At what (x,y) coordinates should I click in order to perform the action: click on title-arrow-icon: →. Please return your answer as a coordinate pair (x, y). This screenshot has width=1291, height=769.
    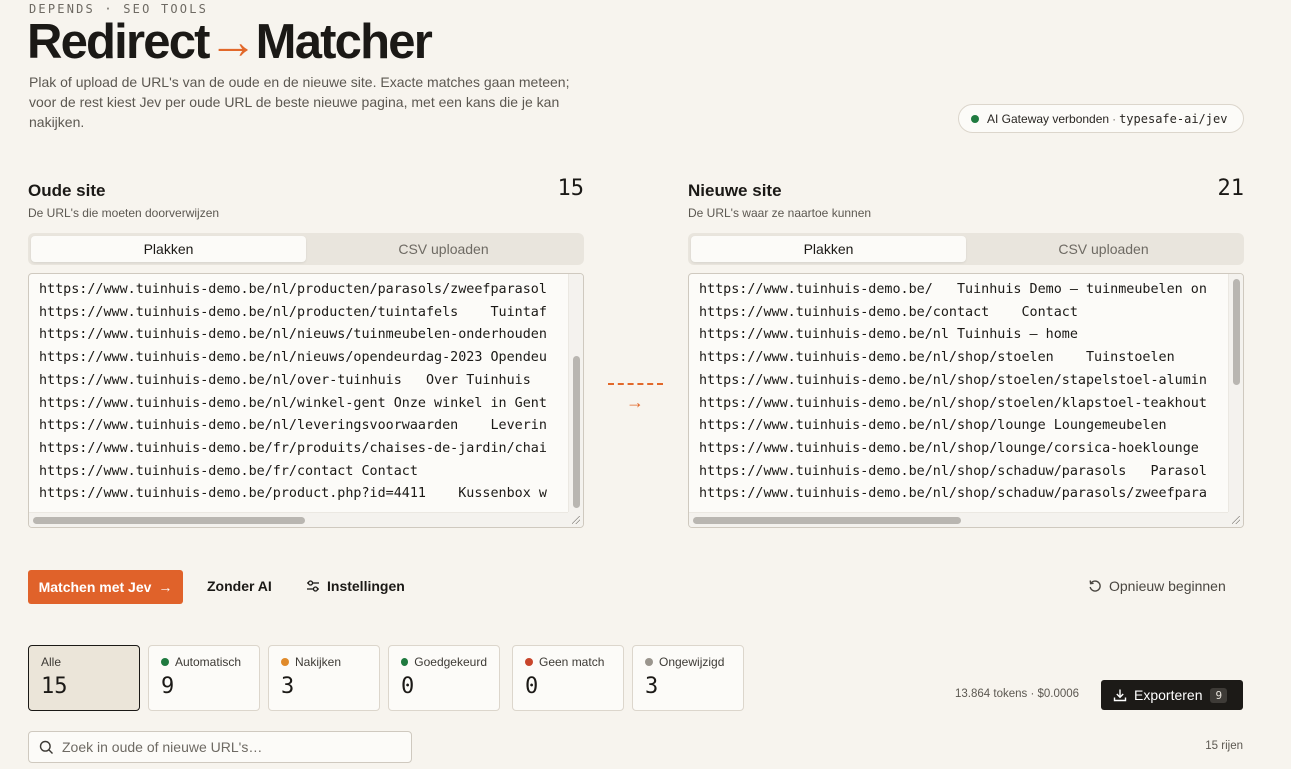
    Looking at the image, I should click on (233, 42).